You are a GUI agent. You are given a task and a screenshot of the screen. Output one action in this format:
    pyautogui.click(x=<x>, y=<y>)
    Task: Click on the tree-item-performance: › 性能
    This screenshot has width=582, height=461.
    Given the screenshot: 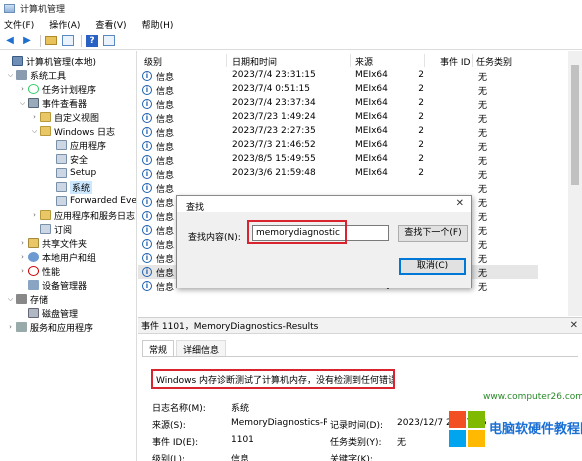 What is the action you would take?
    pyautogui.click(x=39, y=271)
    